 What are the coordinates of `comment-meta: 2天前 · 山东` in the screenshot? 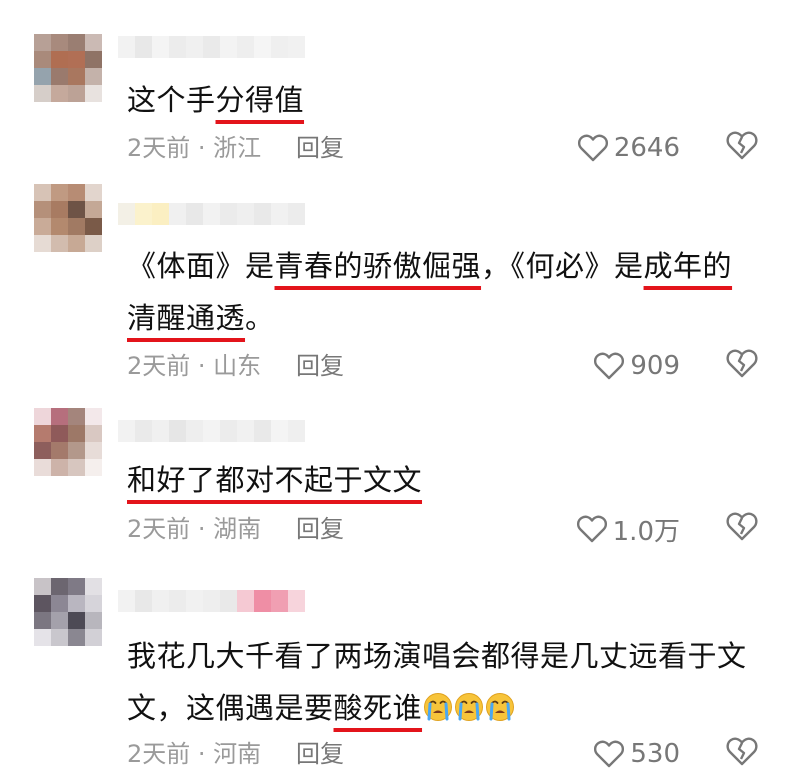 It's located at (194, 366).